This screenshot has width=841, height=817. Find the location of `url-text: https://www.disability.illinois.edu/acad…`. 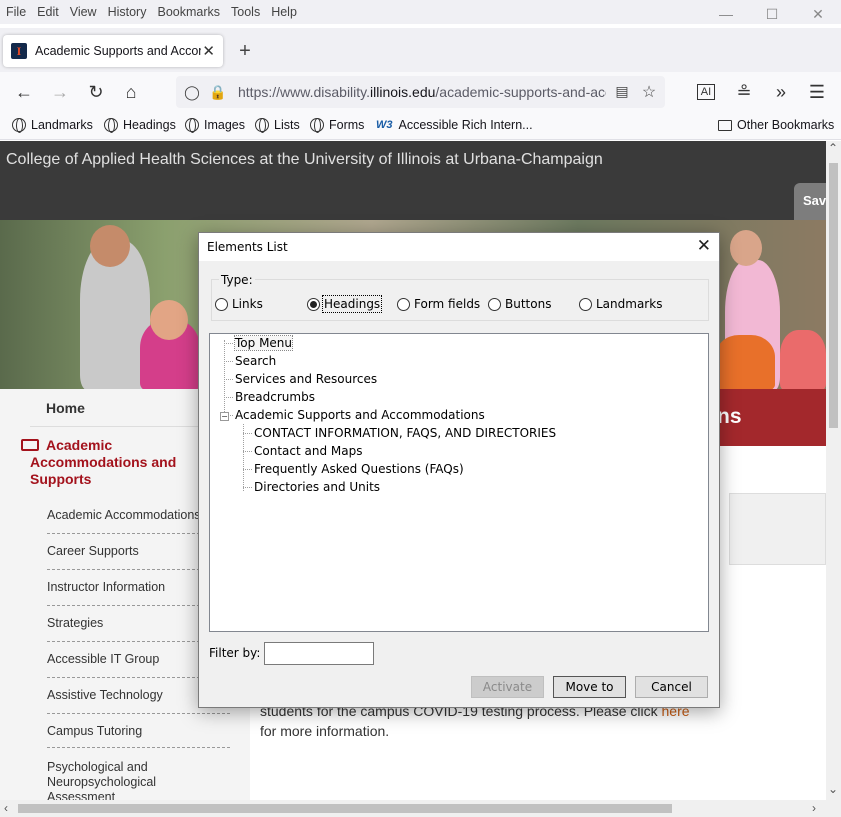

url-text: https://www.disability.illinois.edu/acad… is located at coordinates (422, 92).